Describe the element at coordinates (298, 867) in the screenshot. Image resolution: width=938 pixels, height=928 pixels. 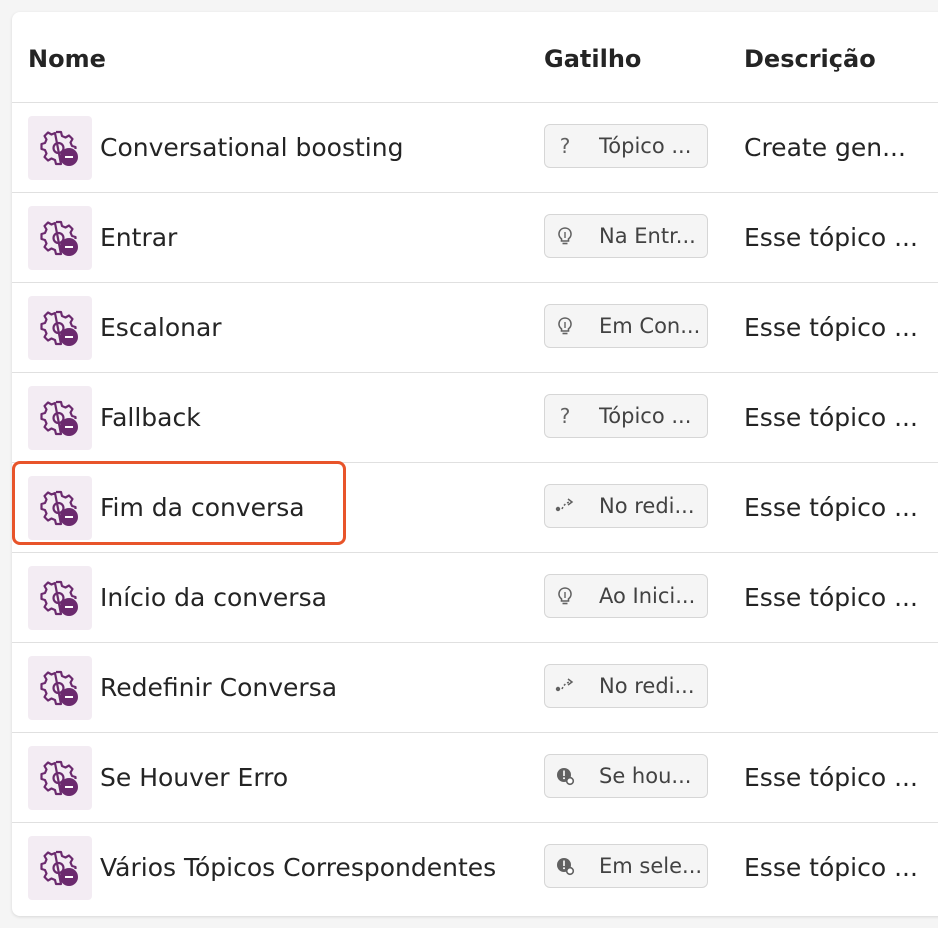
I see `topic-name: Vários Tópicos Correspondentes` at that location.